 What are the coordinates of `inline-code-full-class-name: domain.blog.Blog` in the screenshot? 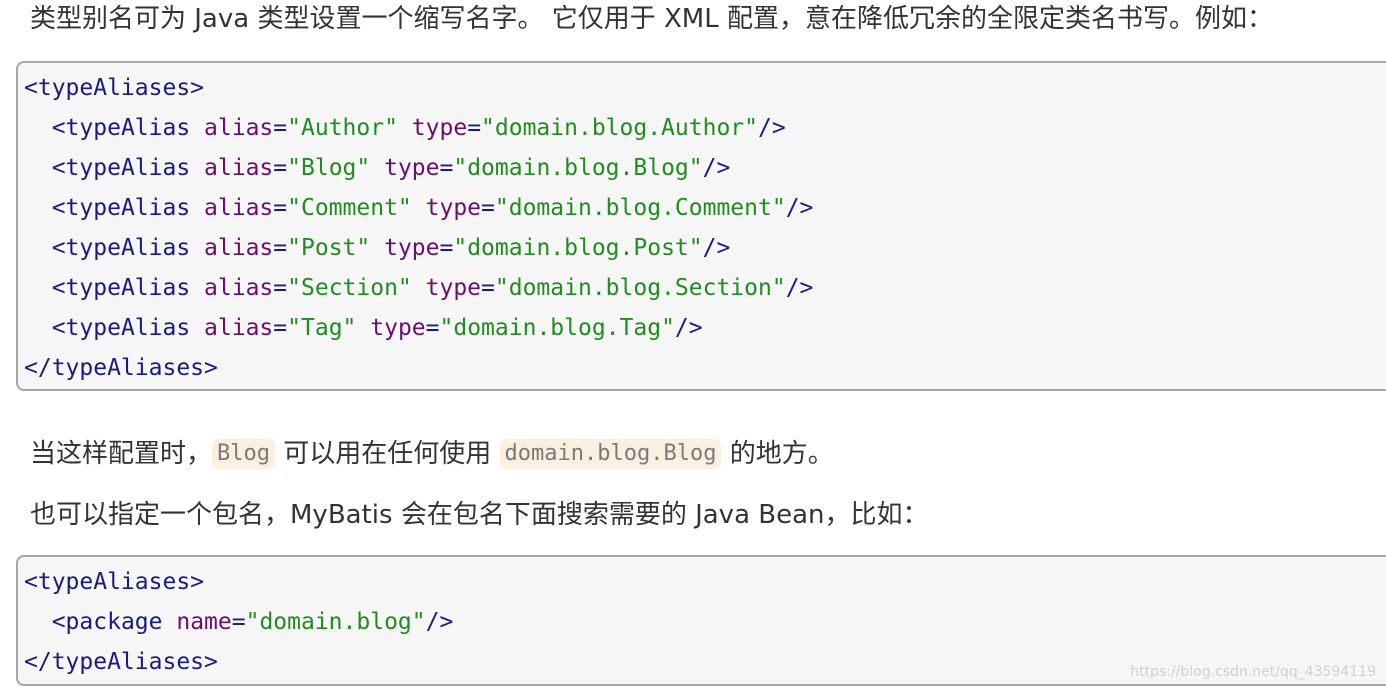 It's located at (610, 454).